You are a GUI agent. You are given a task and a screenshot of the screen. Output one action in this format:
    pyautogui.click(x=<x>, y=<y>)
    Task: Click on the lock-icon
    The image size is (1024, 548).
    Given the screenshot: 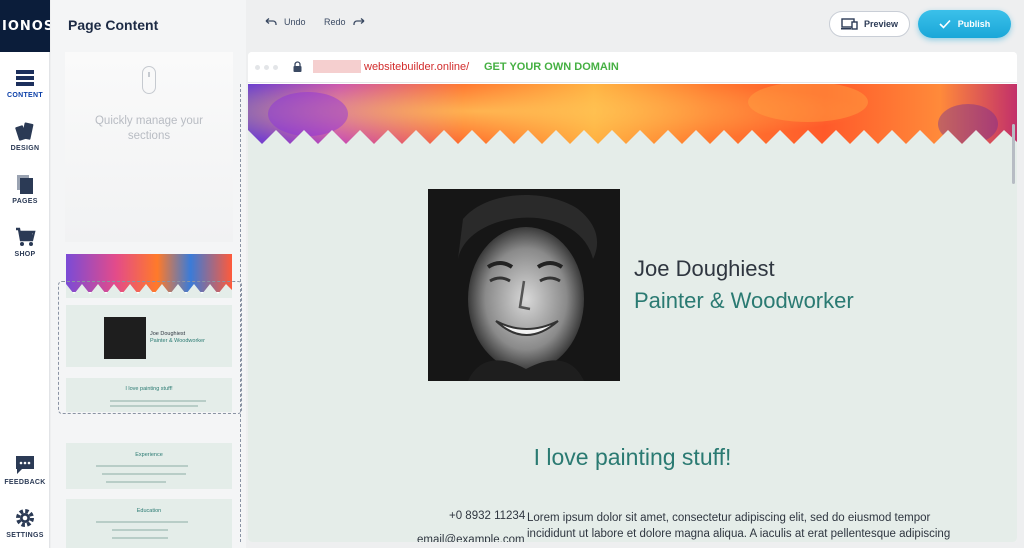 What is the action you would take?
    pyautogui.click(x=297, y=66)
    